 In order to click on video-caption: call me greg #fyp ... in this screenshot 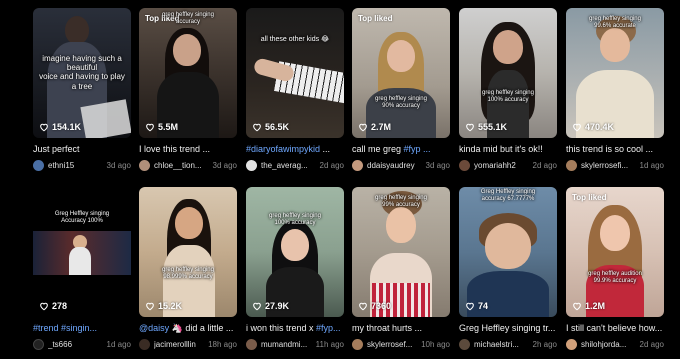, I will do `click(401, 149)`.